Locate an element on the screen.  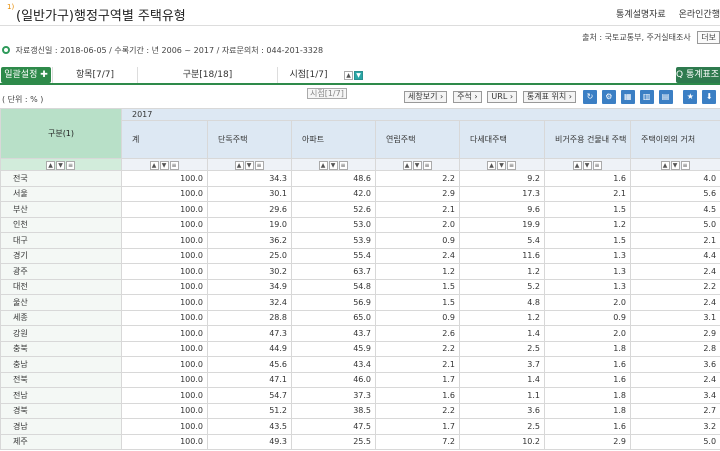
table-cell: 19.0 is located at coordinates (249, 224).